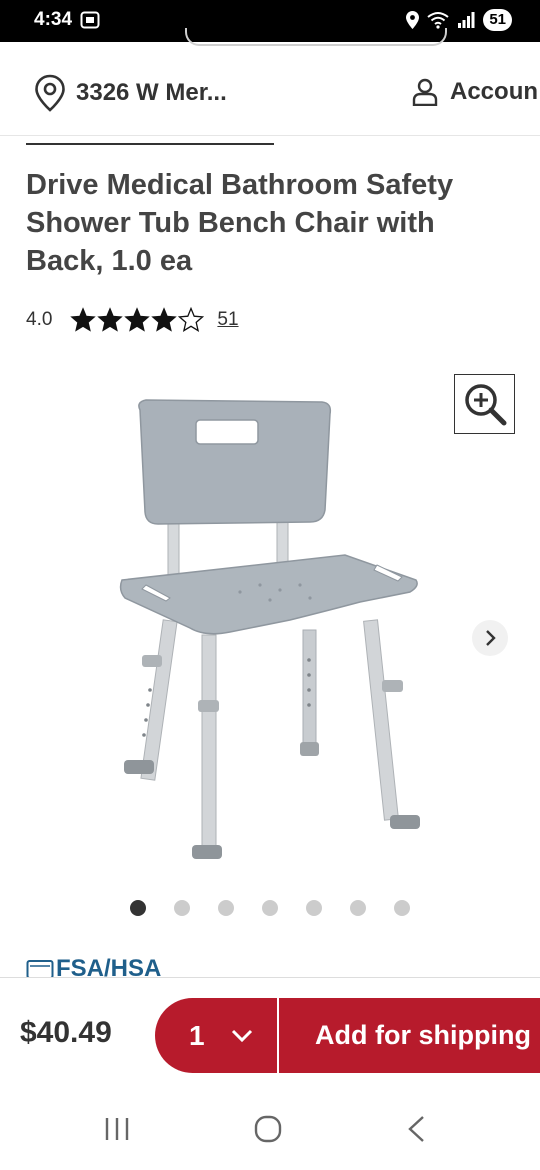  I want to click on add-for-shipping-button: Add for shipping, so click(409, 1035).